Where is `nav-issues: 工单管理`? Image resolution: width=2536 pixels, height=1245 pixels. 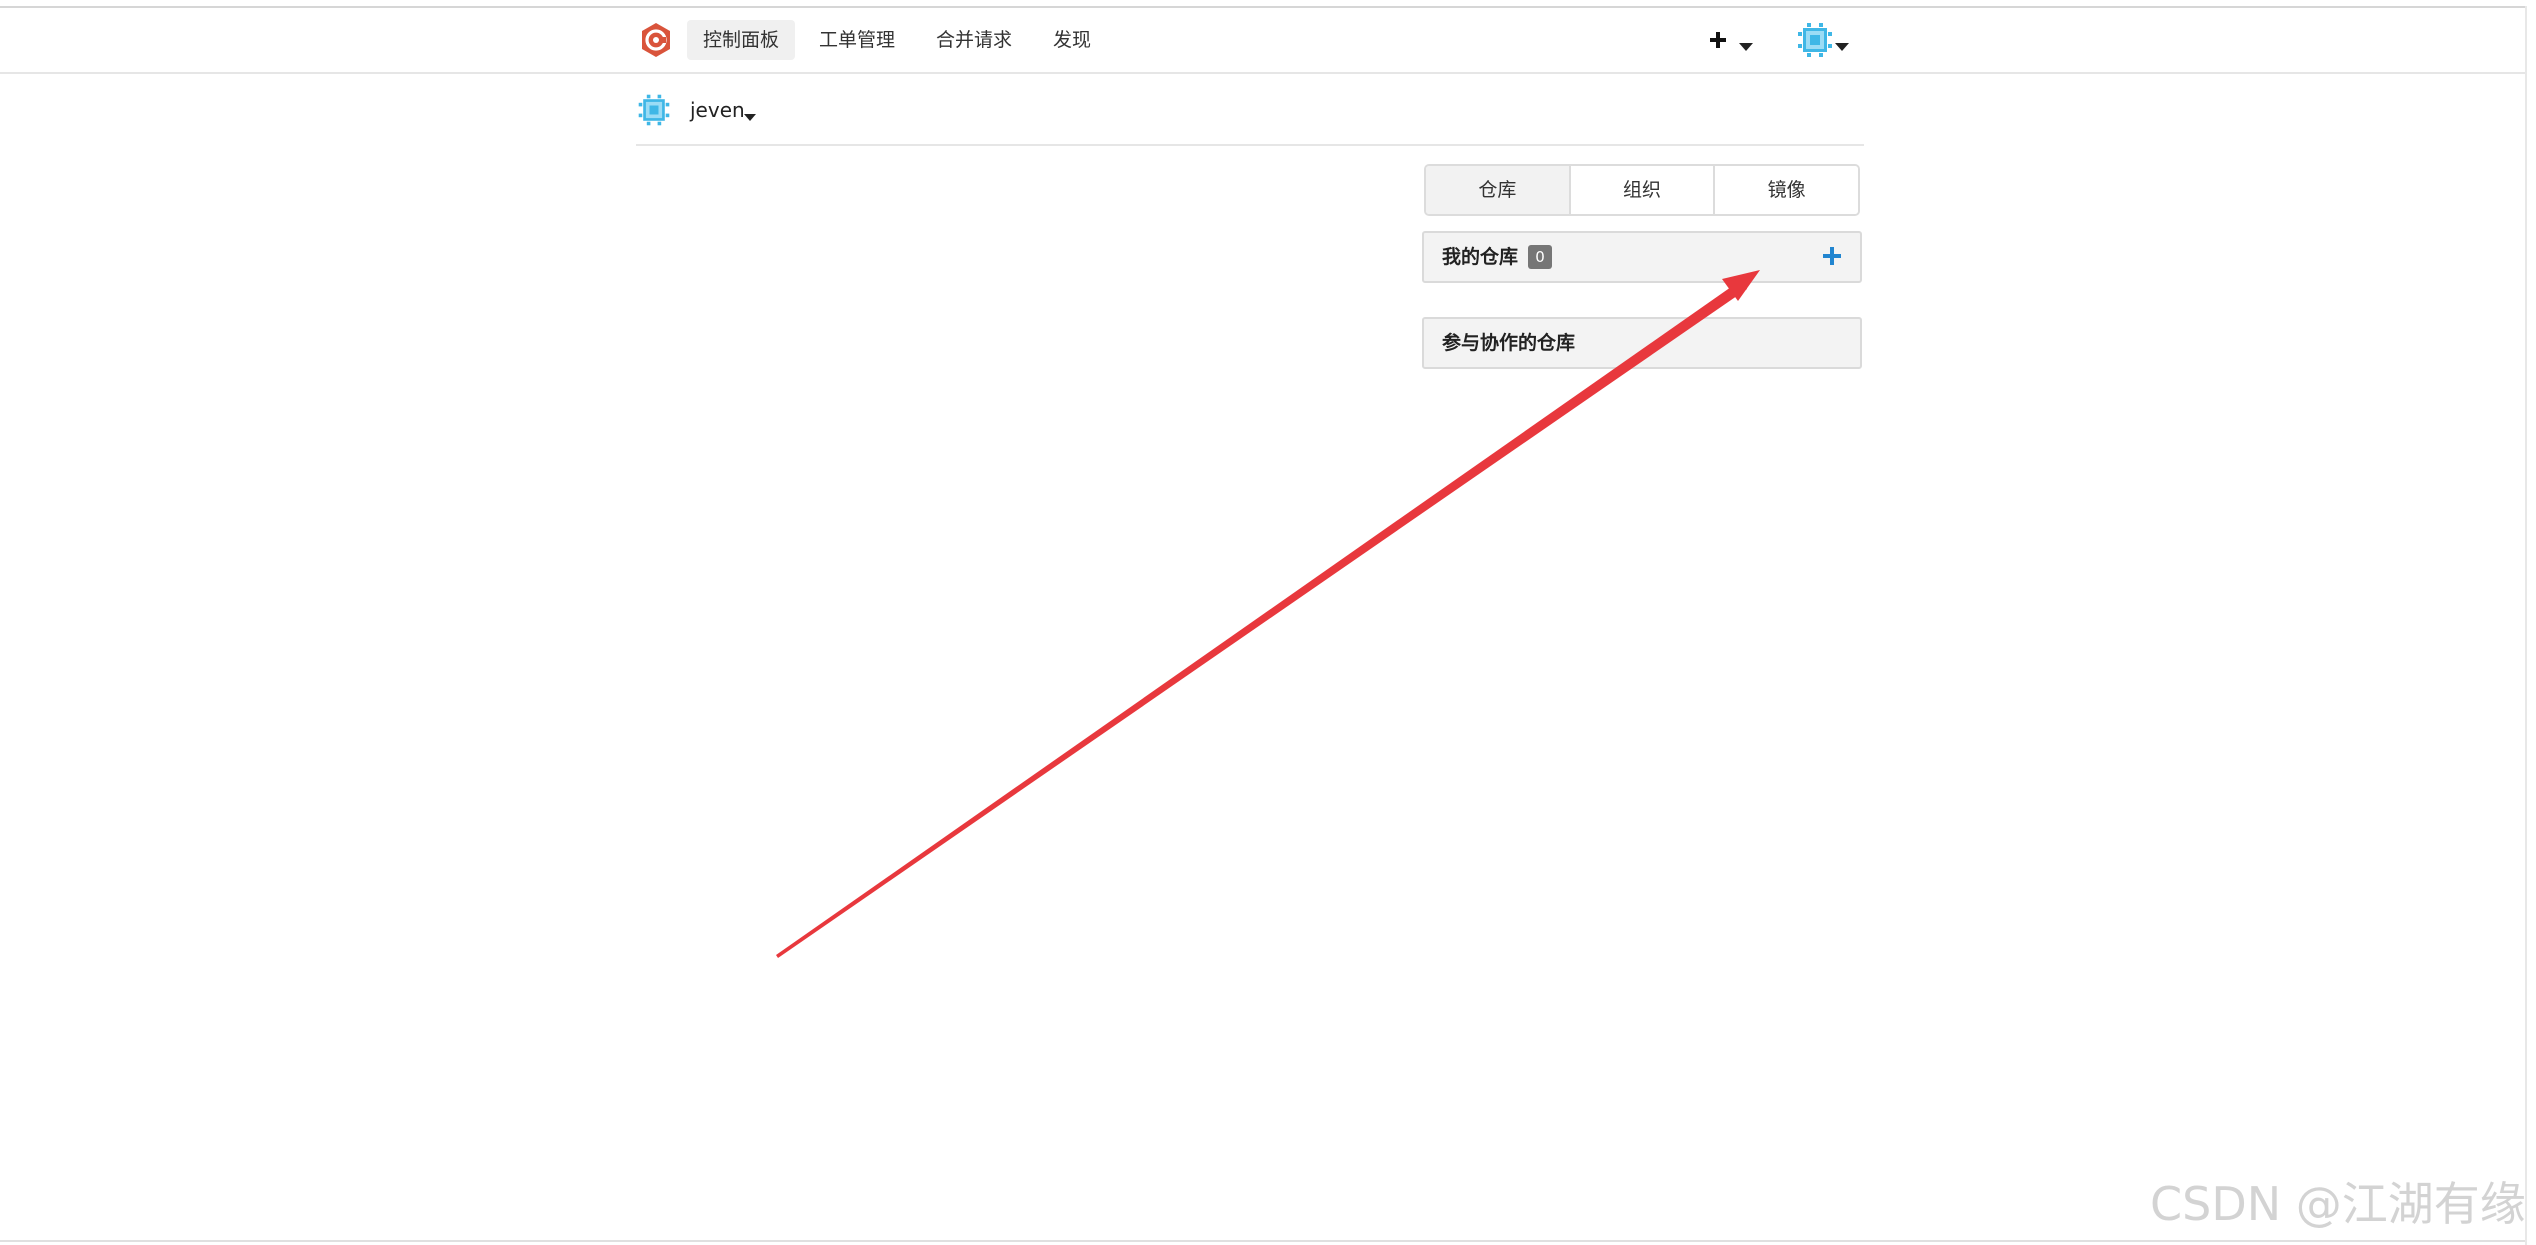
nav-issues: 工单管理 is located at coordinates (857, 40).